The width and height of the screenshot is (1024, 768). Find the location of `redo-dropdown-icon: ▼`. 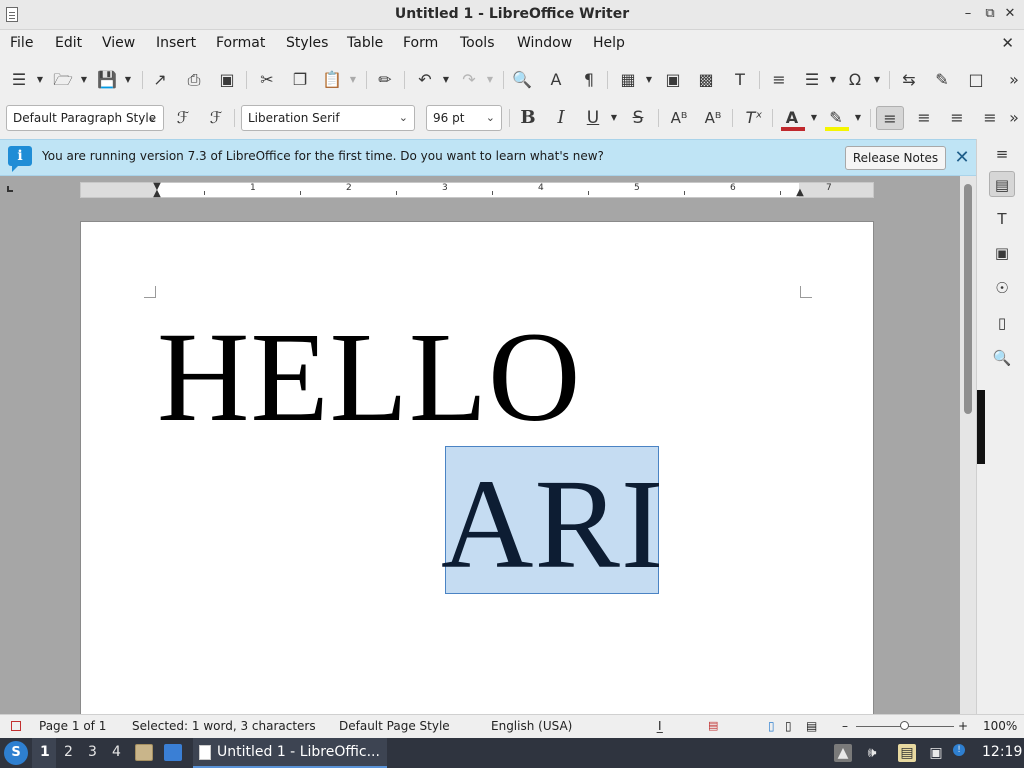

redo-dropdown-icon: ▼ is located at coordinates (490, 80).